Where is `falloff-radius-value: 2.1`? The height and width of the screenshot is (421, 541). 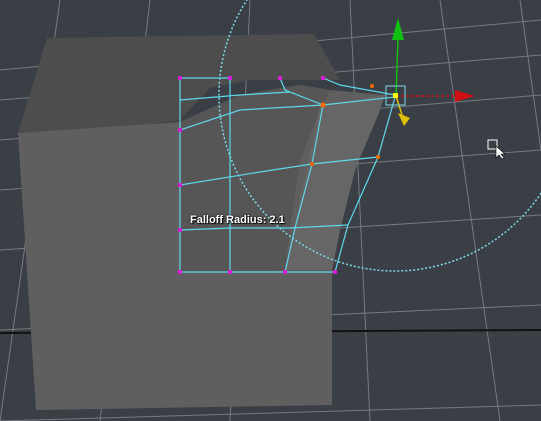 falloff-radius-value: 2.1 is located at coordinates (277, 220).